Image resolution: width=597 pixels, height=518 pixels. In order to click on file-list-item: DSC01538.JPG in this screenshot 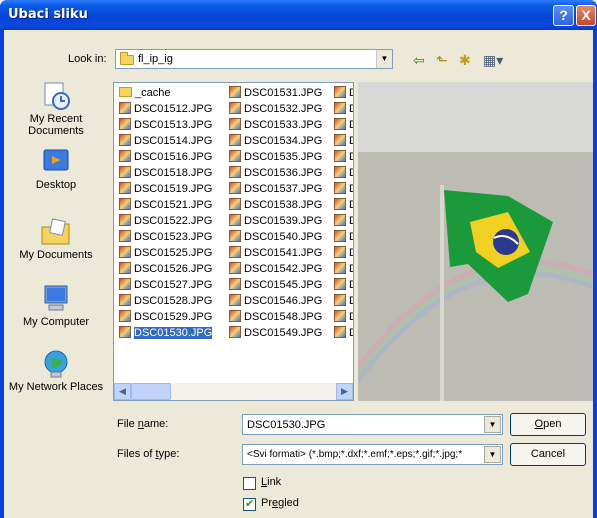, I will do `click(275, 205)`.